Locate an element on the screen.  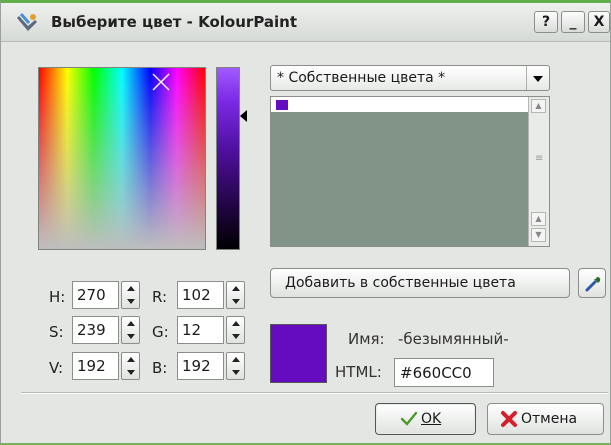
ok-button: OK is located at coordinates (425, 419).